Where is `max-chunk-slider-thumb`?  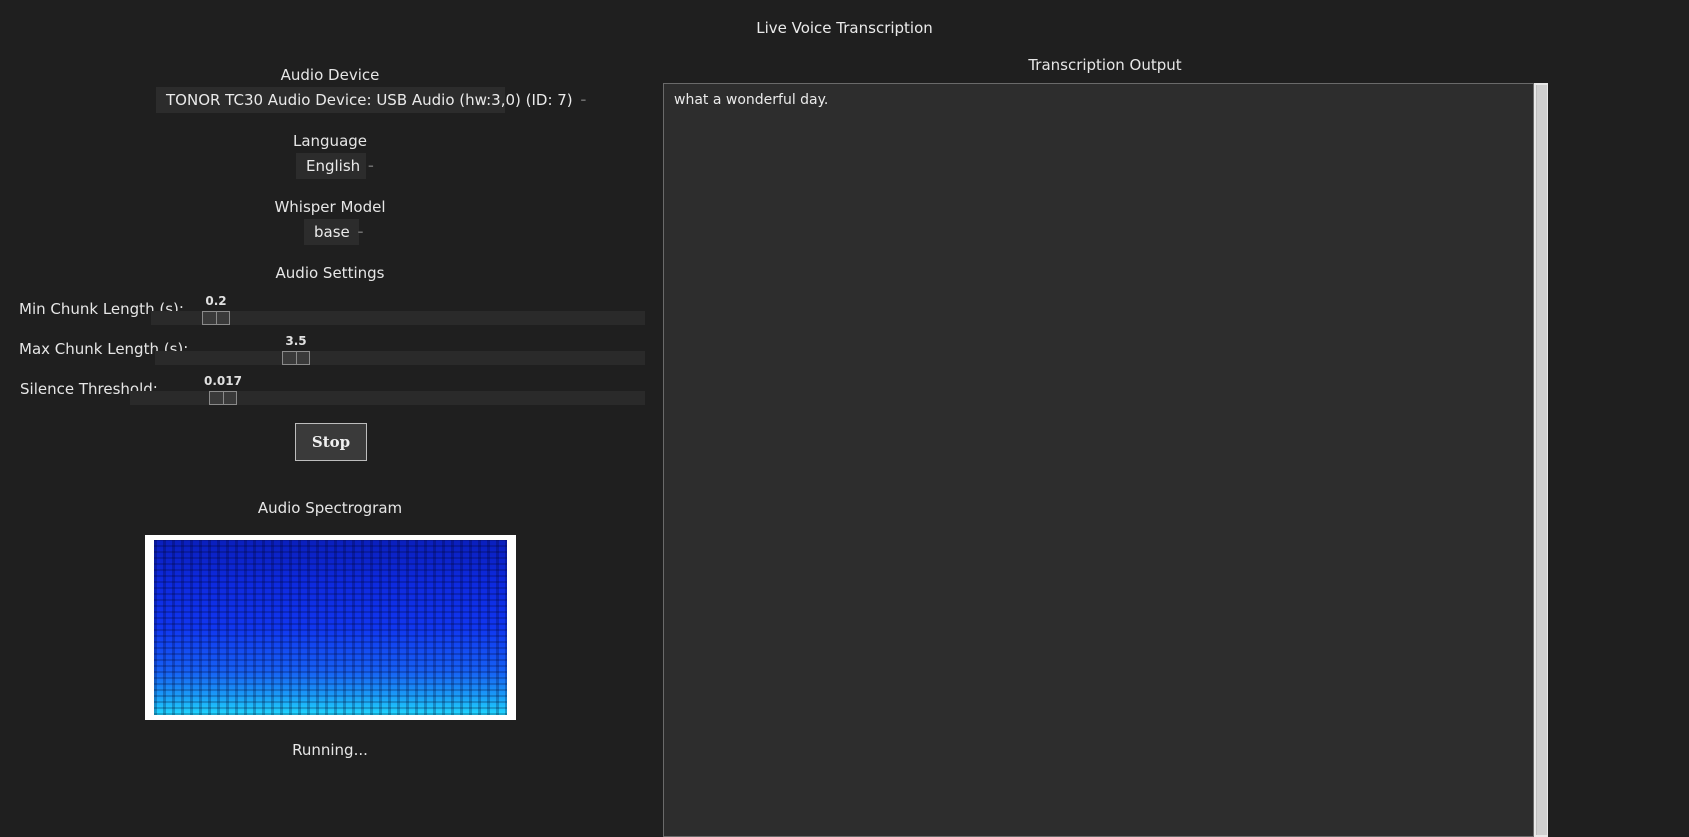 max-chunk-slider-thumb is located at coordinates (296, 358).